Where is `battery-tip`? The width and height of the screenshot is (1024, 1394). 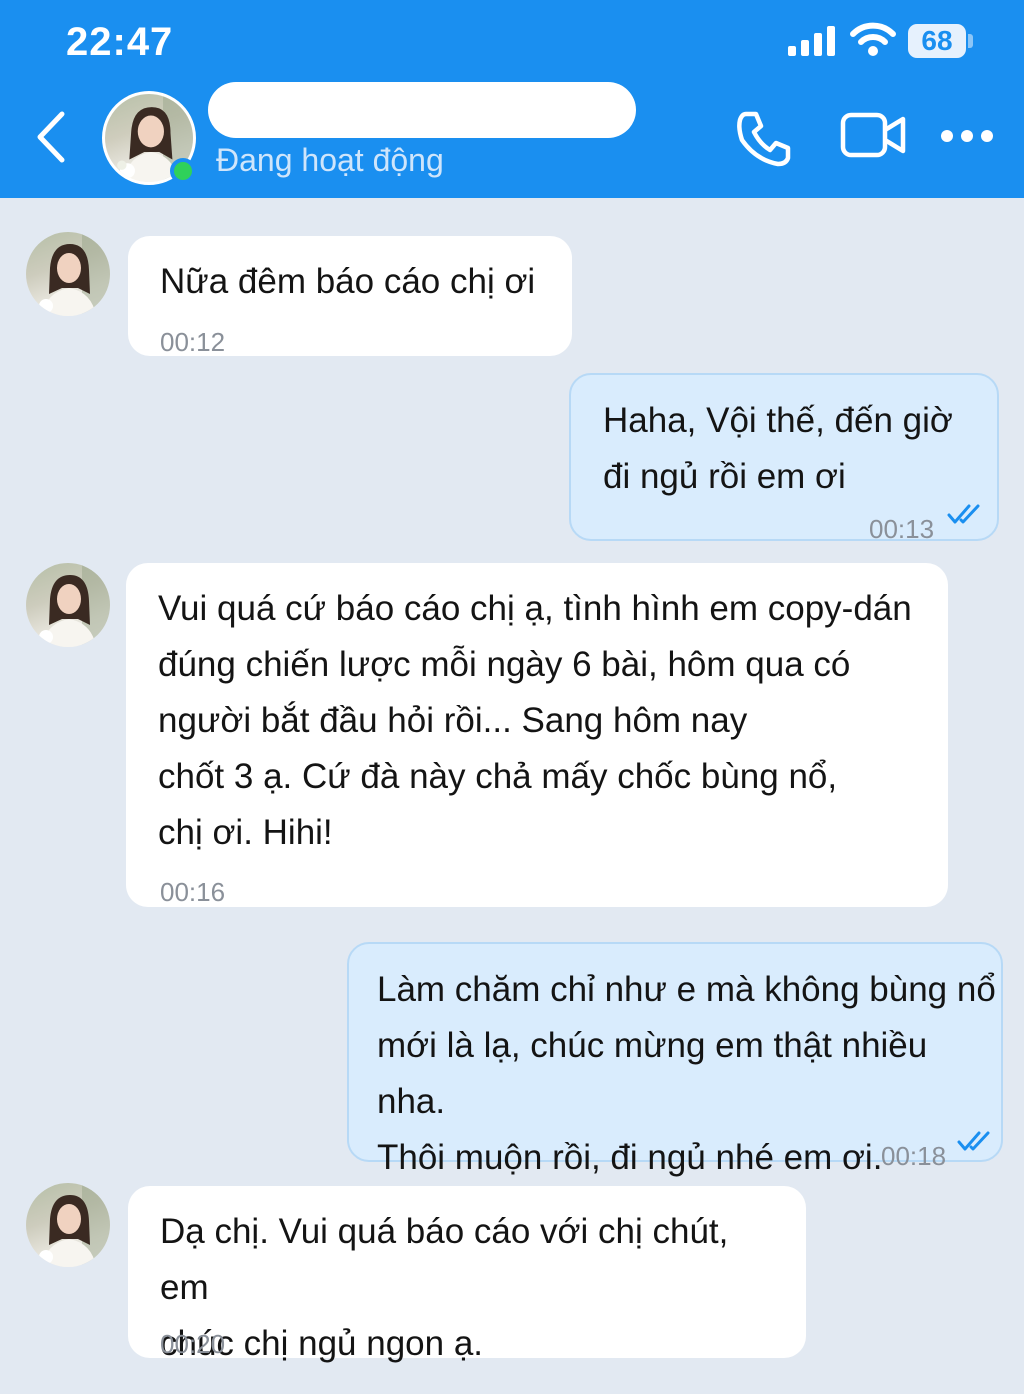
battery-tip is located at coordinates (970, 41).